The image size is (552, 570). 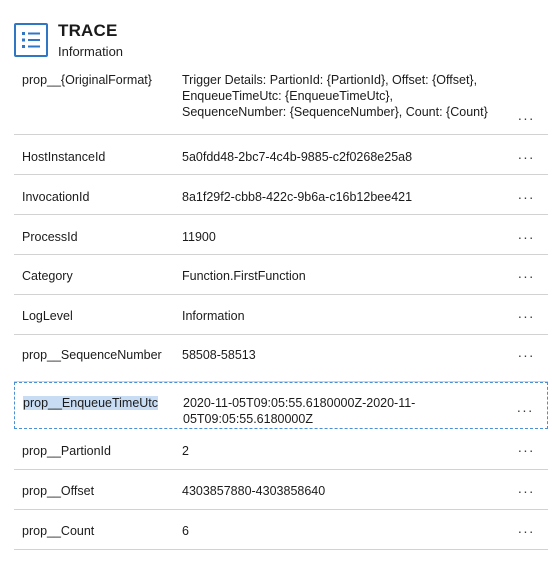 What do you see at coordinates (297, 197) in the screenshot?
I see `property-value: 8a1f29f2-cbb8-422c-9b6a-c16b12bee421` at bounding box center [297, 197].